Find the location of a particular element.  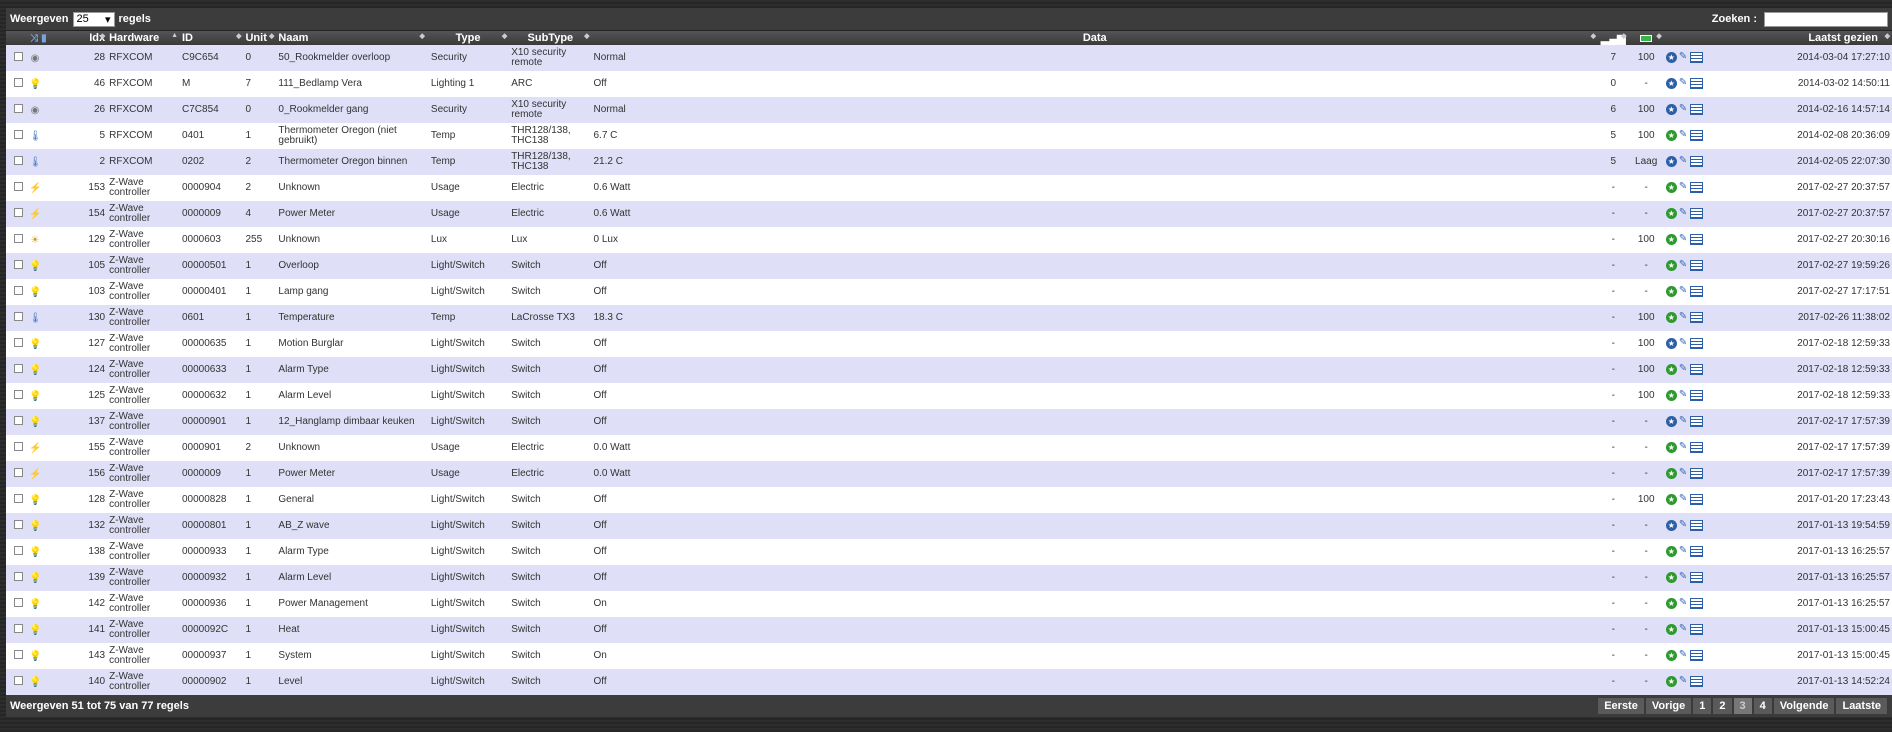

search-input is located at coordinates (1826, 19).